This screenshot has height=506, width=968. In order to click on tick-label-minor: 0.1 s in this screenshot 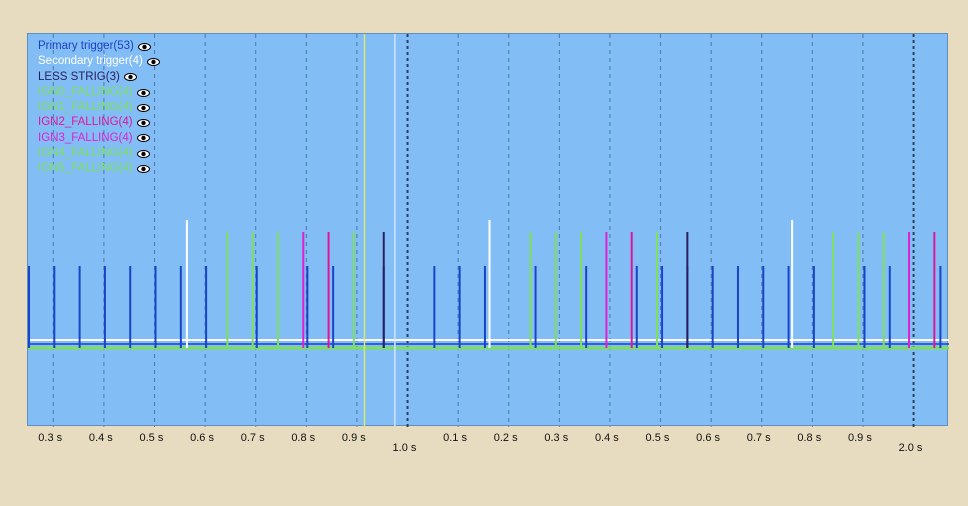, I will do `click(455, 438)`.